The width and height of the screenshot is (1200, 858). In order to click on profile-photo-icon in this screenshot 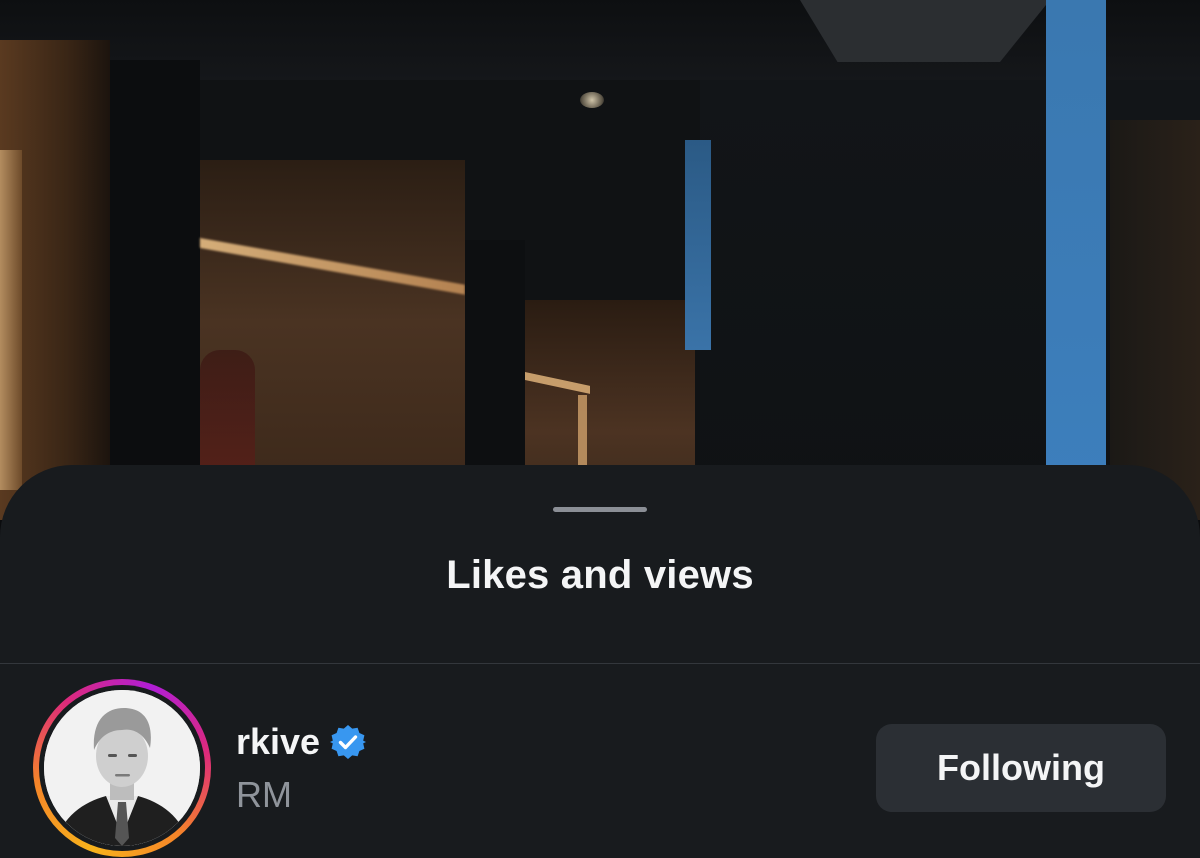, I will do `click(122, 768)`.